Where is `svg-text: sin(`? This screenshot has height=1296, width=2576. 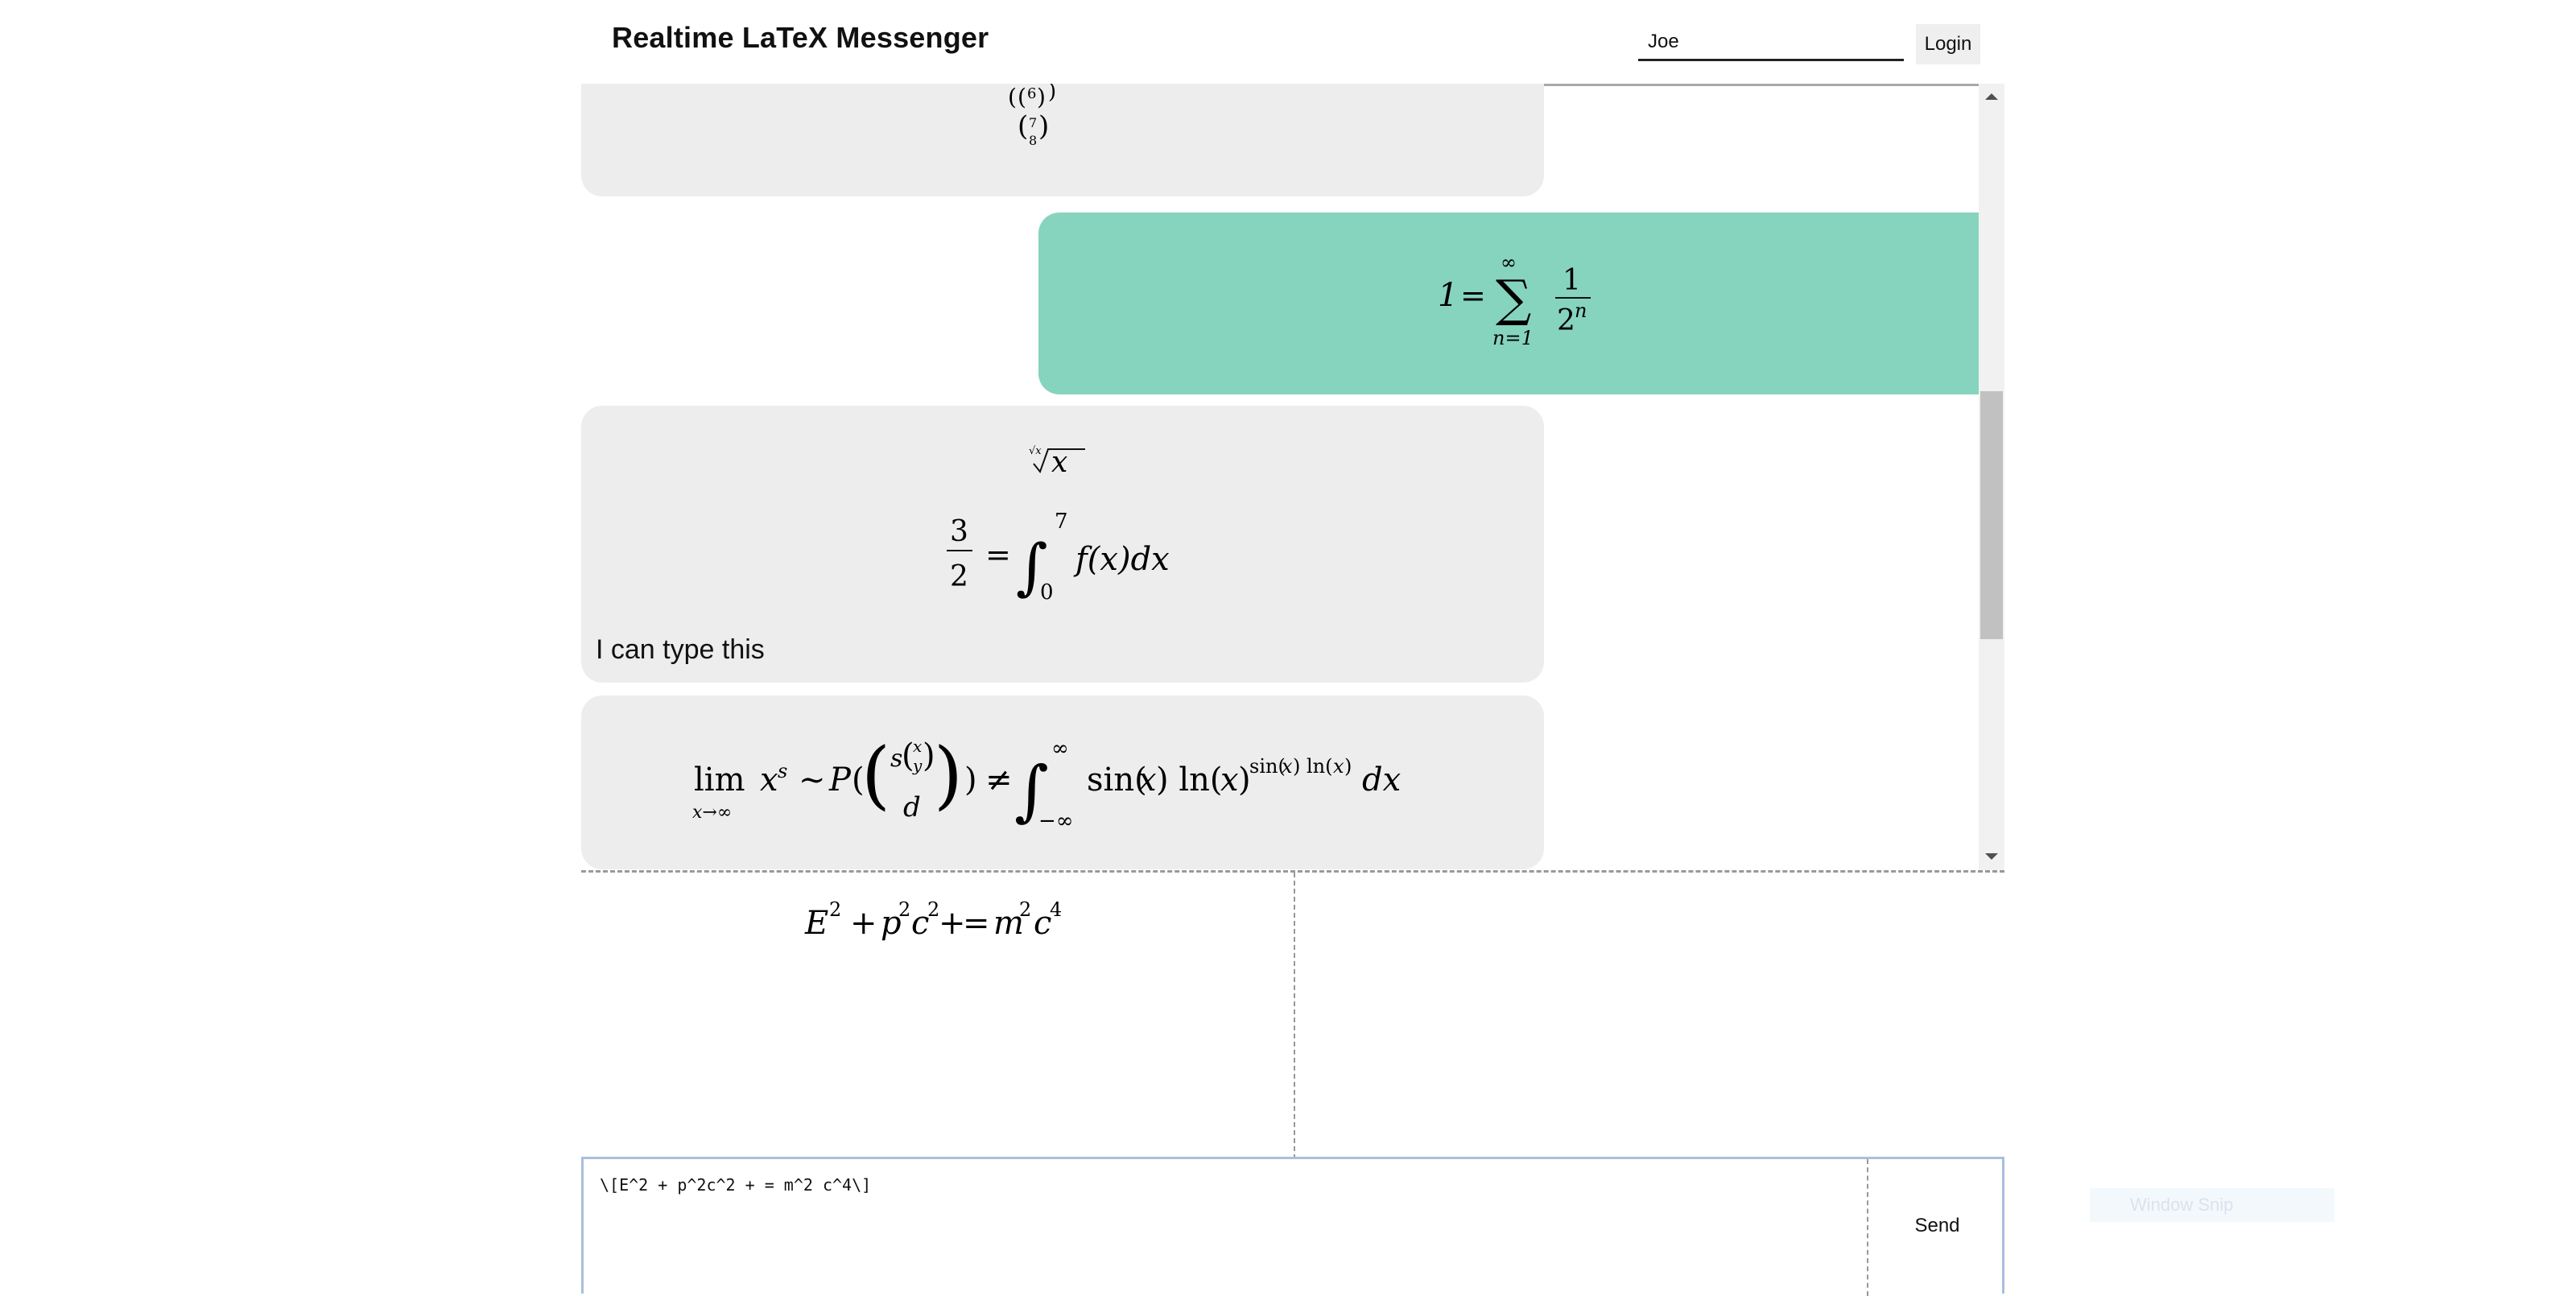 svg-text: sin( is located at coordinates (1267, 766).